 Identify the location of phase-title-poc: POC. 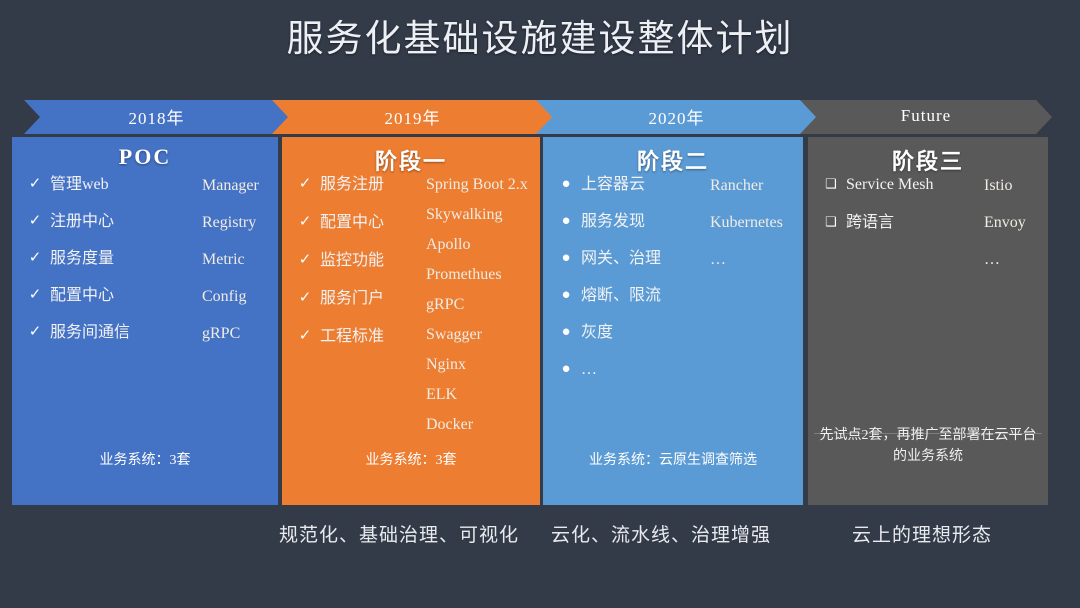
(145, 156).